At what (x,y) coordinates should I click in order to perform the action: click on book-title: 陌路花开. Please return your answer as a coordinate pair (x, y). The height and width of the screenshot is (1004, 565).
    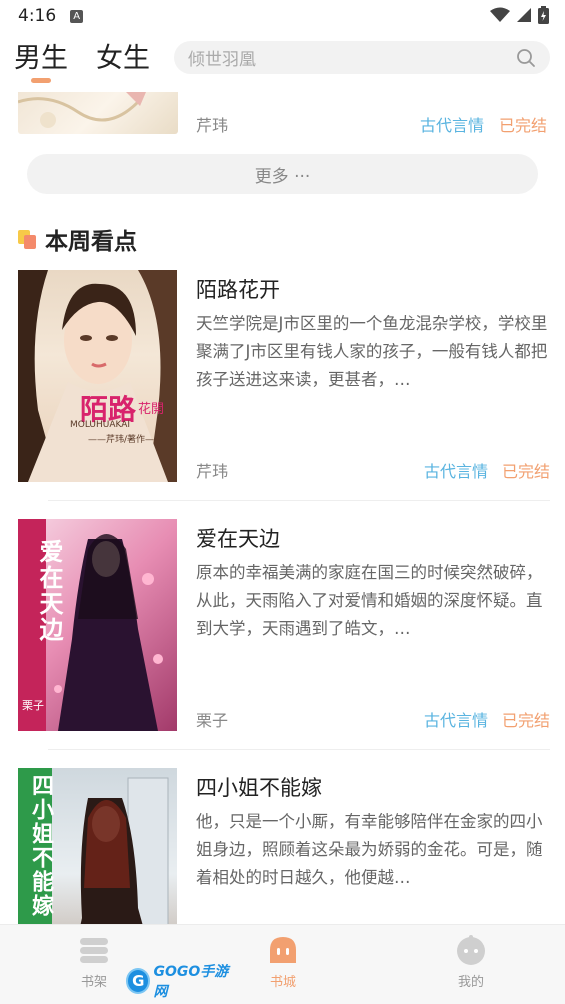
    Looking at the image, I should click on (238, 289).